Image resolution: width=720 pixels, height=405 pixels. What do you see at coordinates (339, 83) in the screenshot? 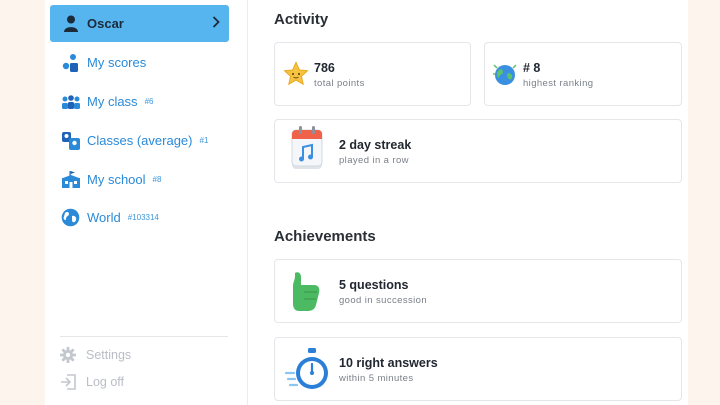
I see `total-points-caption: total points` at bounding box center [339, 83].